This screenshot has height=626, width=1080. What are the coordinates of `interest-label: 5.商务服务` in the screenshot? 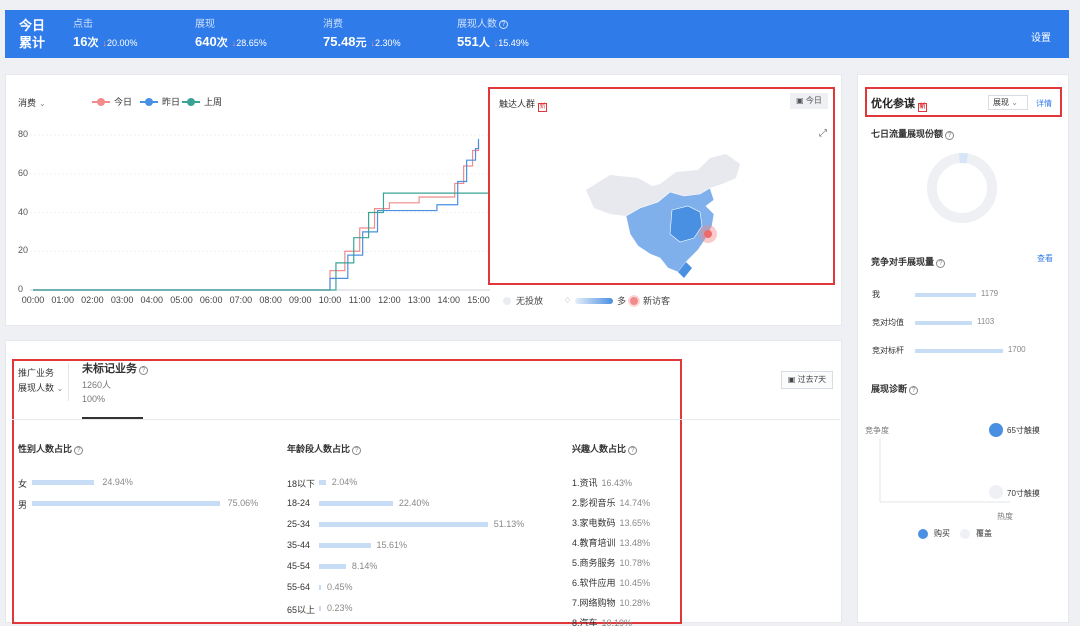 It's located at (594, 563).